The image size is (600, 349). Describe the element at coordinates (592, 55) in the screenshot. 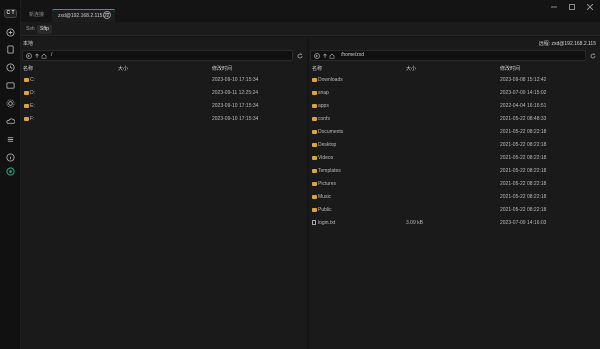

I see `remote-refresh-icon` at that location.